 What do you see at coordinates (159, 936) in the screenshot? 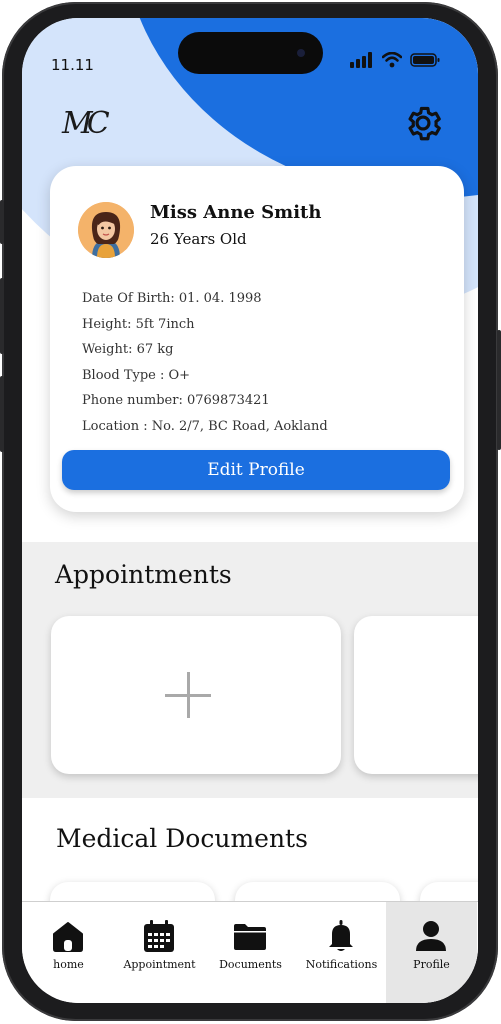
I see `calendar-icon` at bounding box center [159, 936].